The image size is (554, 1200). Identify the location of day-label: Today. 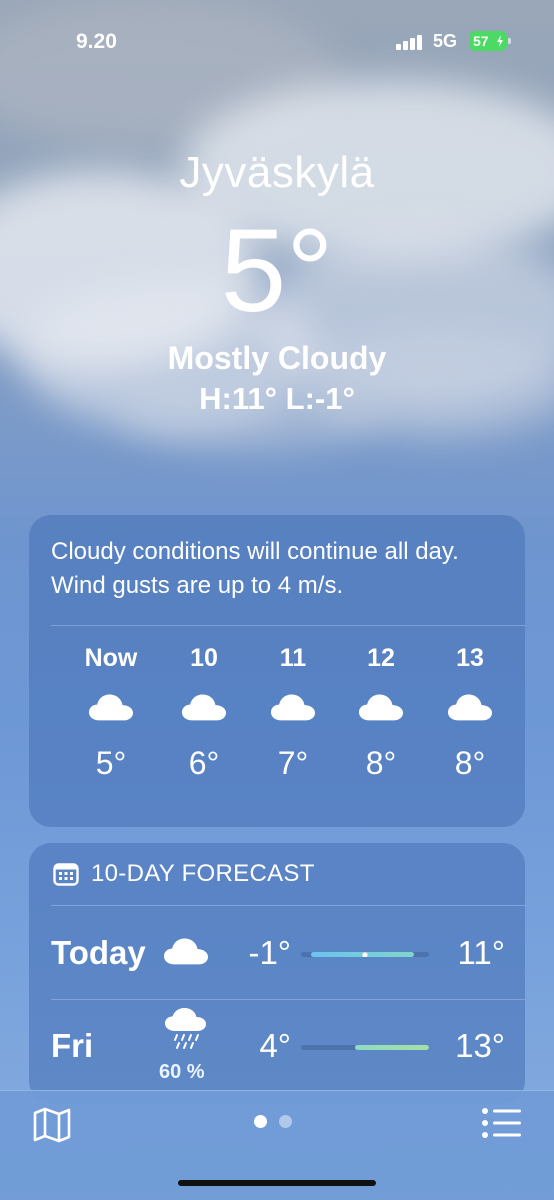
(98, 952).